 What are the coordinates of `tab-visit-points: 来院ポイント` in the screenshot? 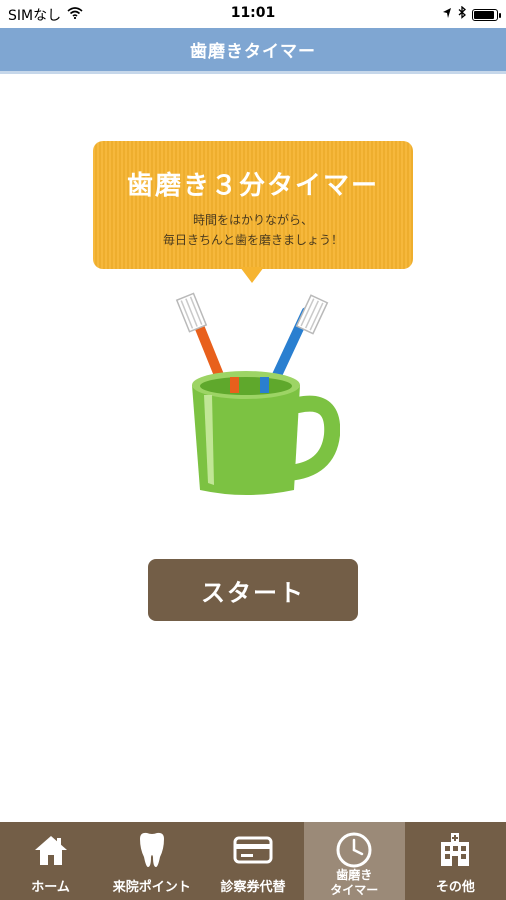 It's located at (151, 861).